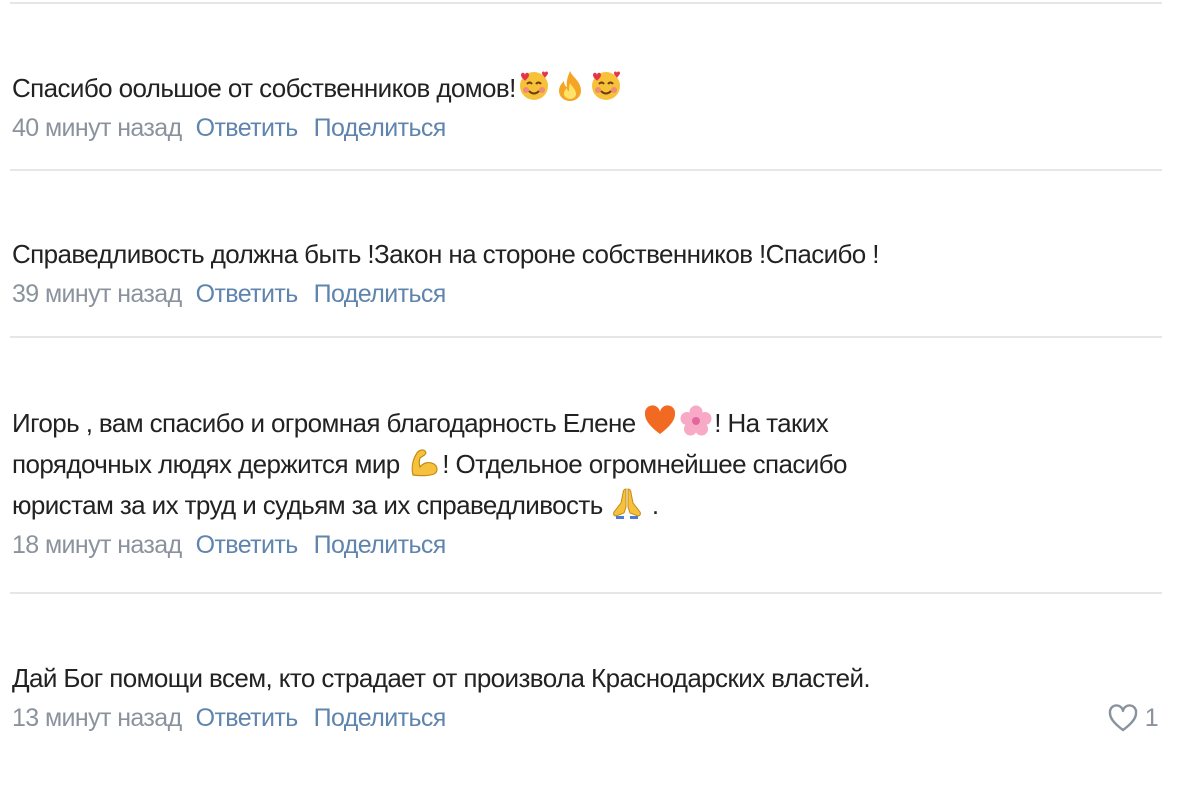 The width and height of the screenshot is (1200, 788). I want to click on like-button: 1, so click(1133, 718).